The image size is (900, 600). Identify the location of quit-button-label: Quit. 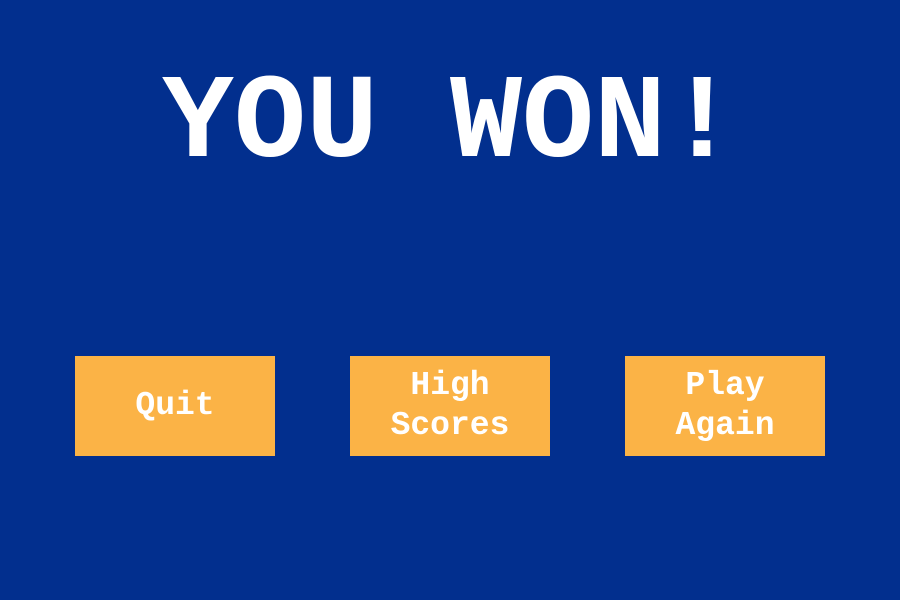
(175, 405).